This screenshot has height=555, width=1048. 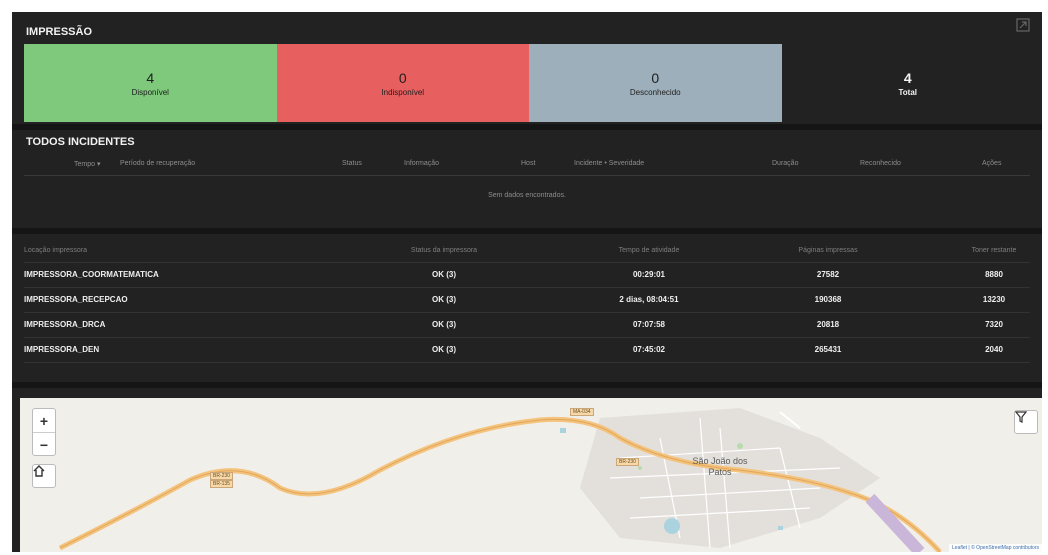 I want to click on stat-disponivel: 4 Disponível, so click(x=150, y=83).